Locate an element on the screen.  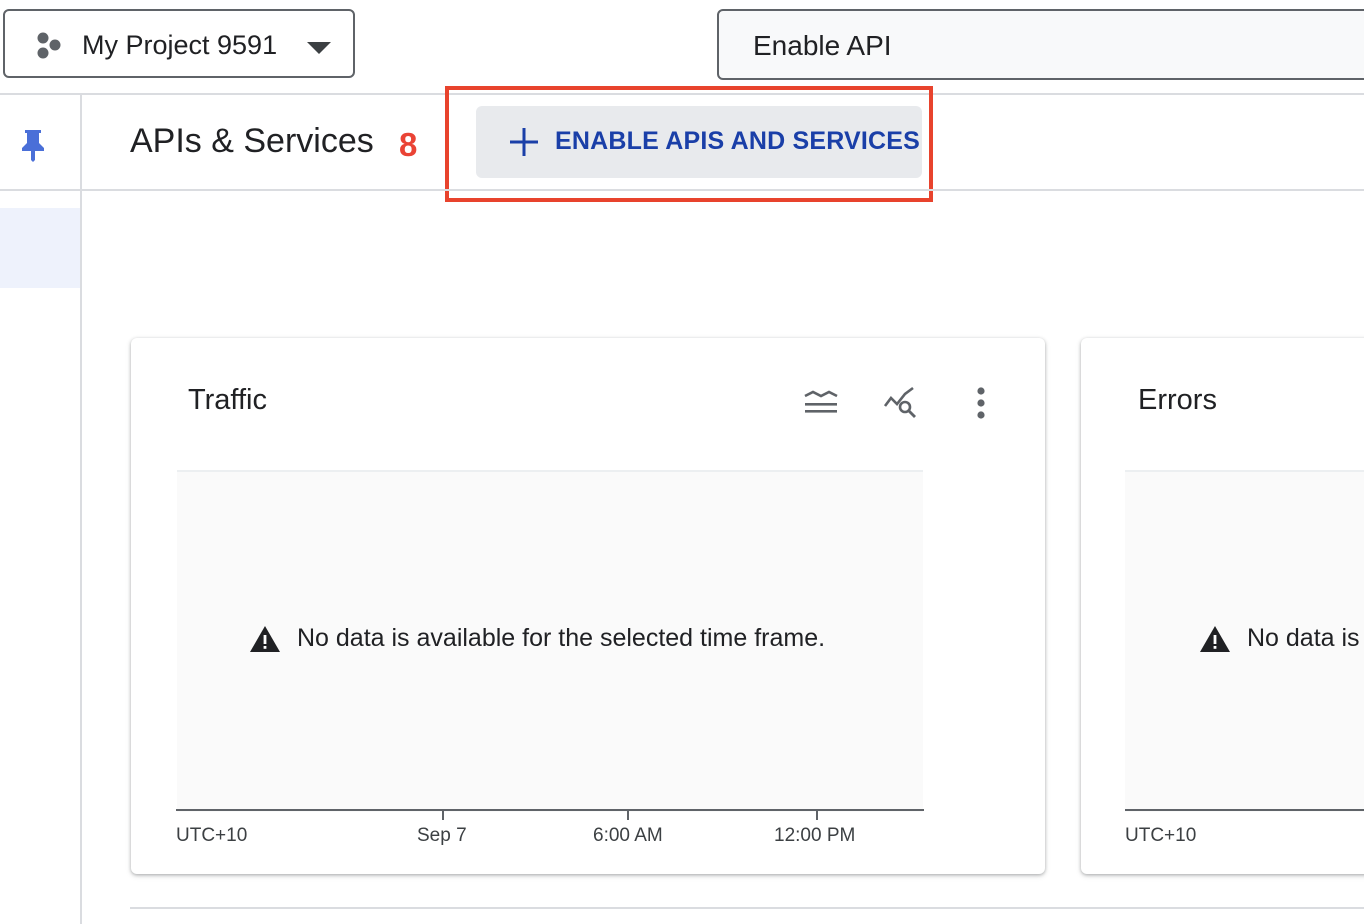
header-divider is located at coordinates (723, 190).